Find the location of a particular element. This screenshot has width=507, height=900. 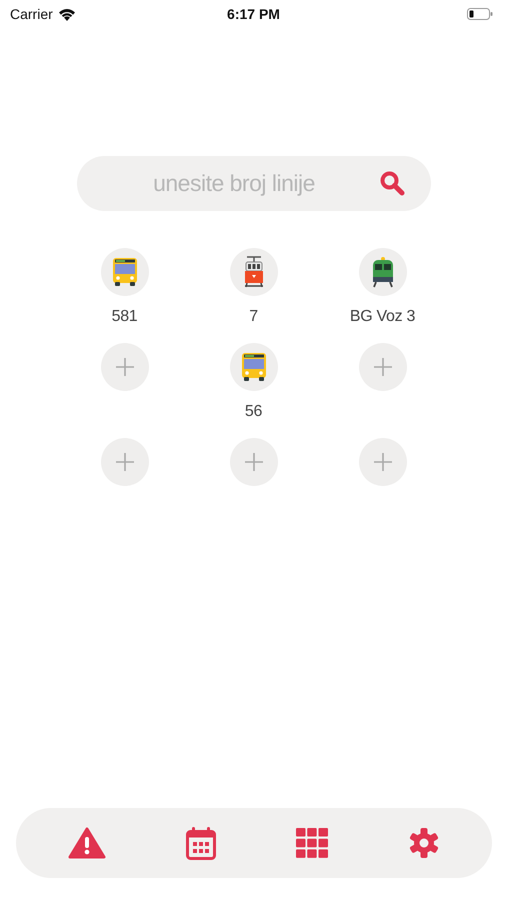

search-icon is located at coordinates (392, 183).